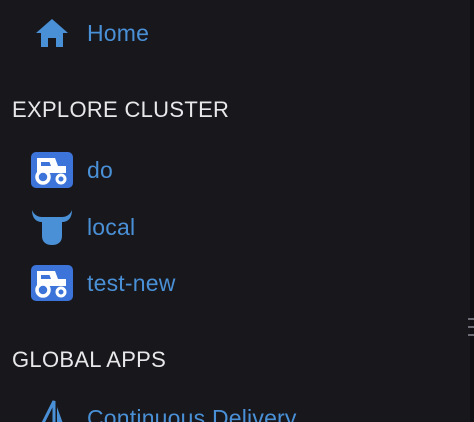 The width and height of the screenshot is (474, 422). I want to click on home-icon, so click(52, 33).